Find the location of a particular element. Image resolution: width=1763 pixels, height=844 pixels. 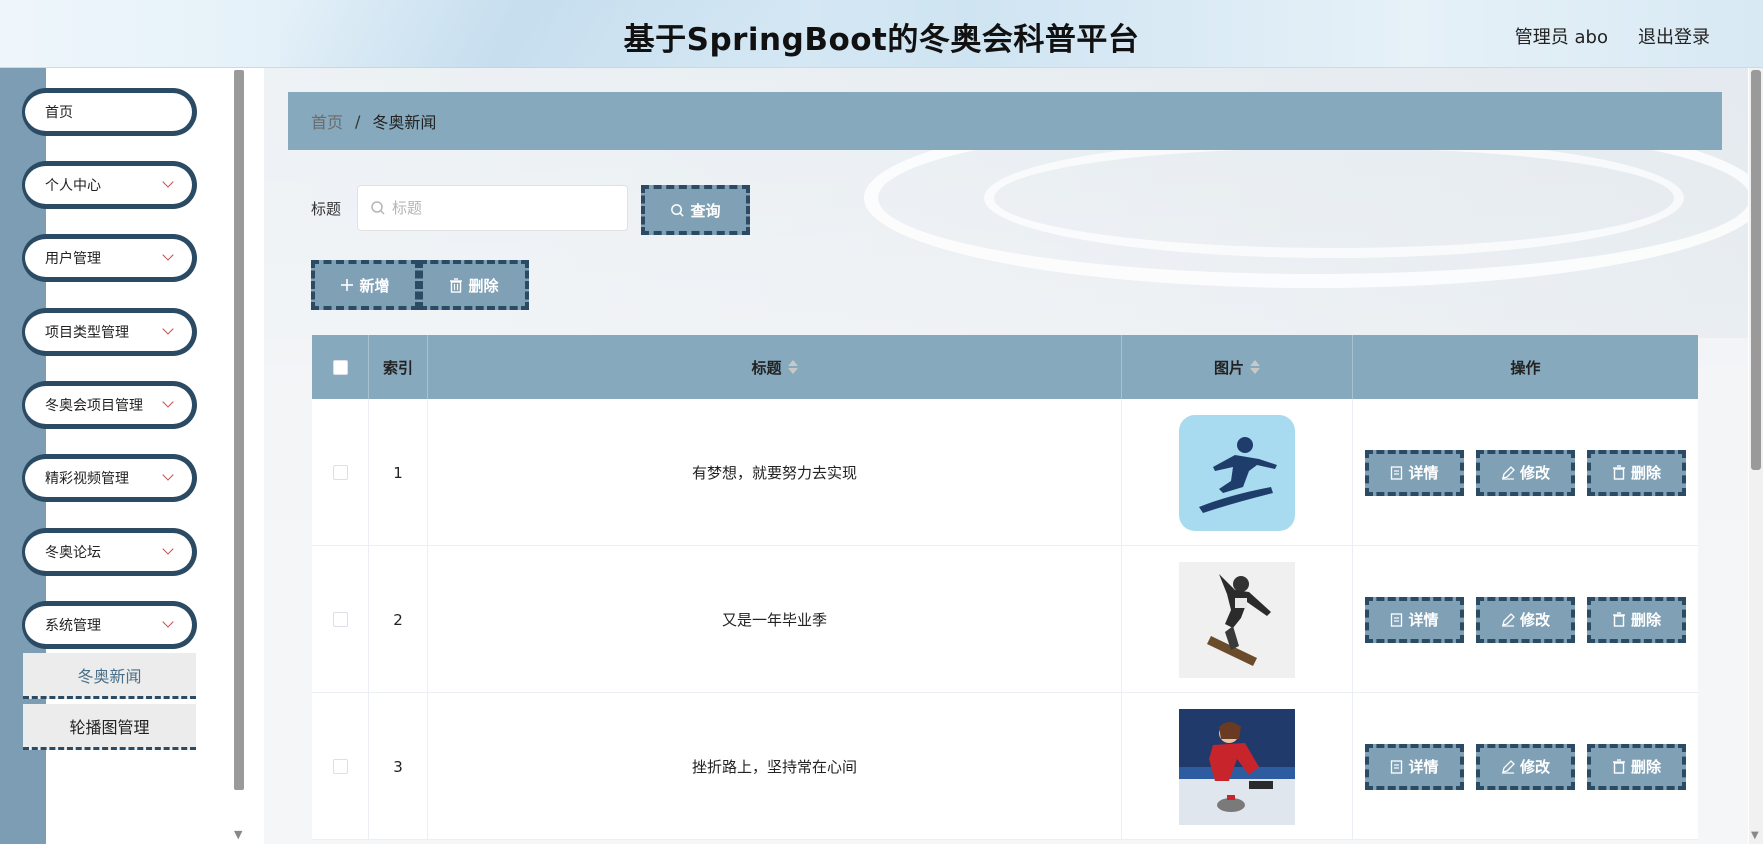

scroll-down-icon: ▼ is located at coordinates (1755, 835).